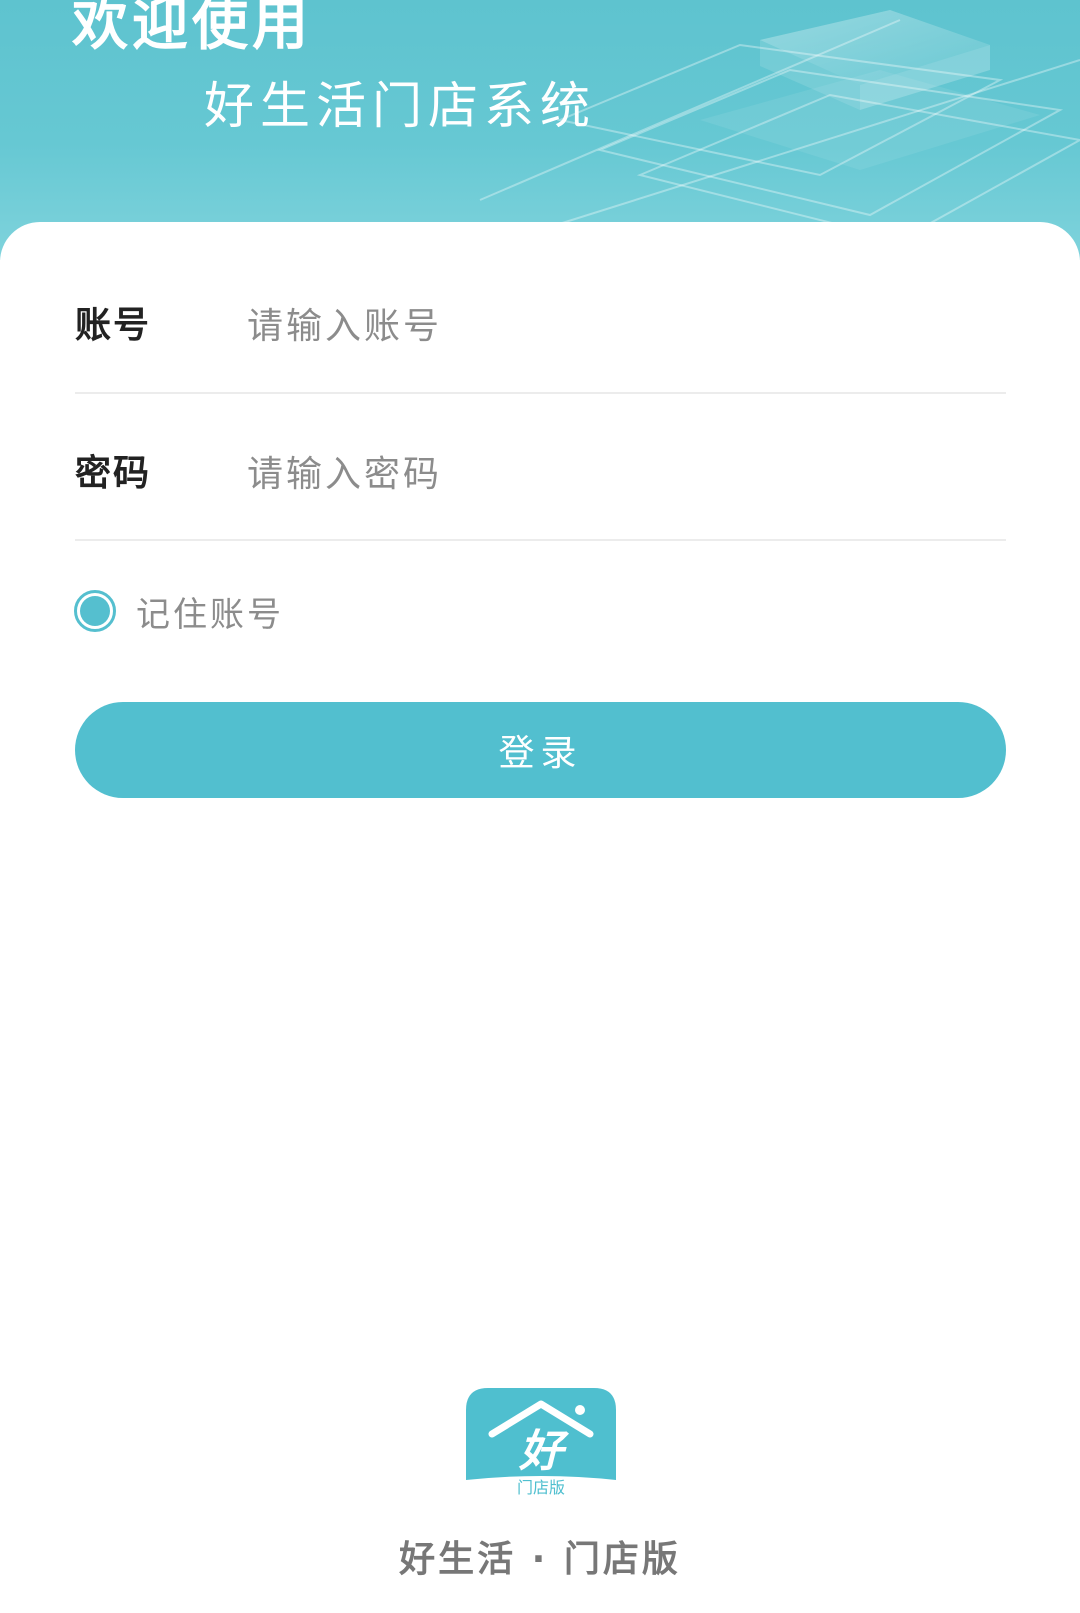  Describe the element at coordinates (541, 1487) in the screenshot. I see `logo-caption: 门店版` at that location.